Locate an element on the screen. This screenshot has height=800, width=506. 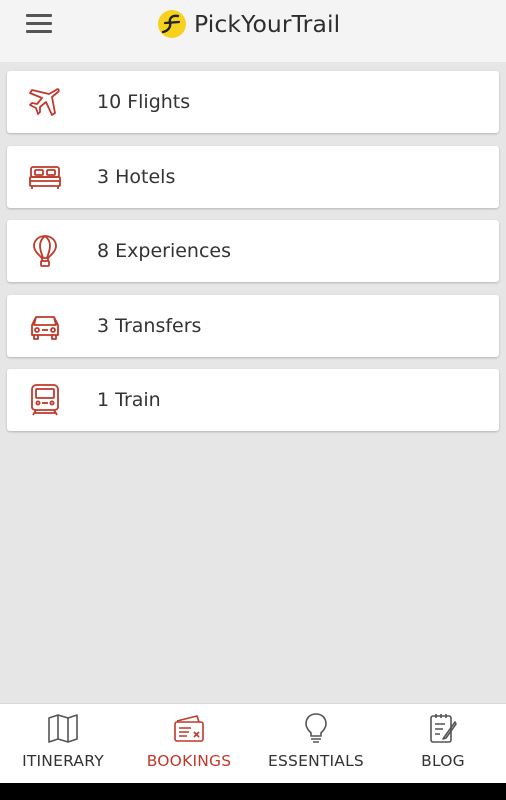
booking-label: 8 Experiences is located at coordinates (164, 251).